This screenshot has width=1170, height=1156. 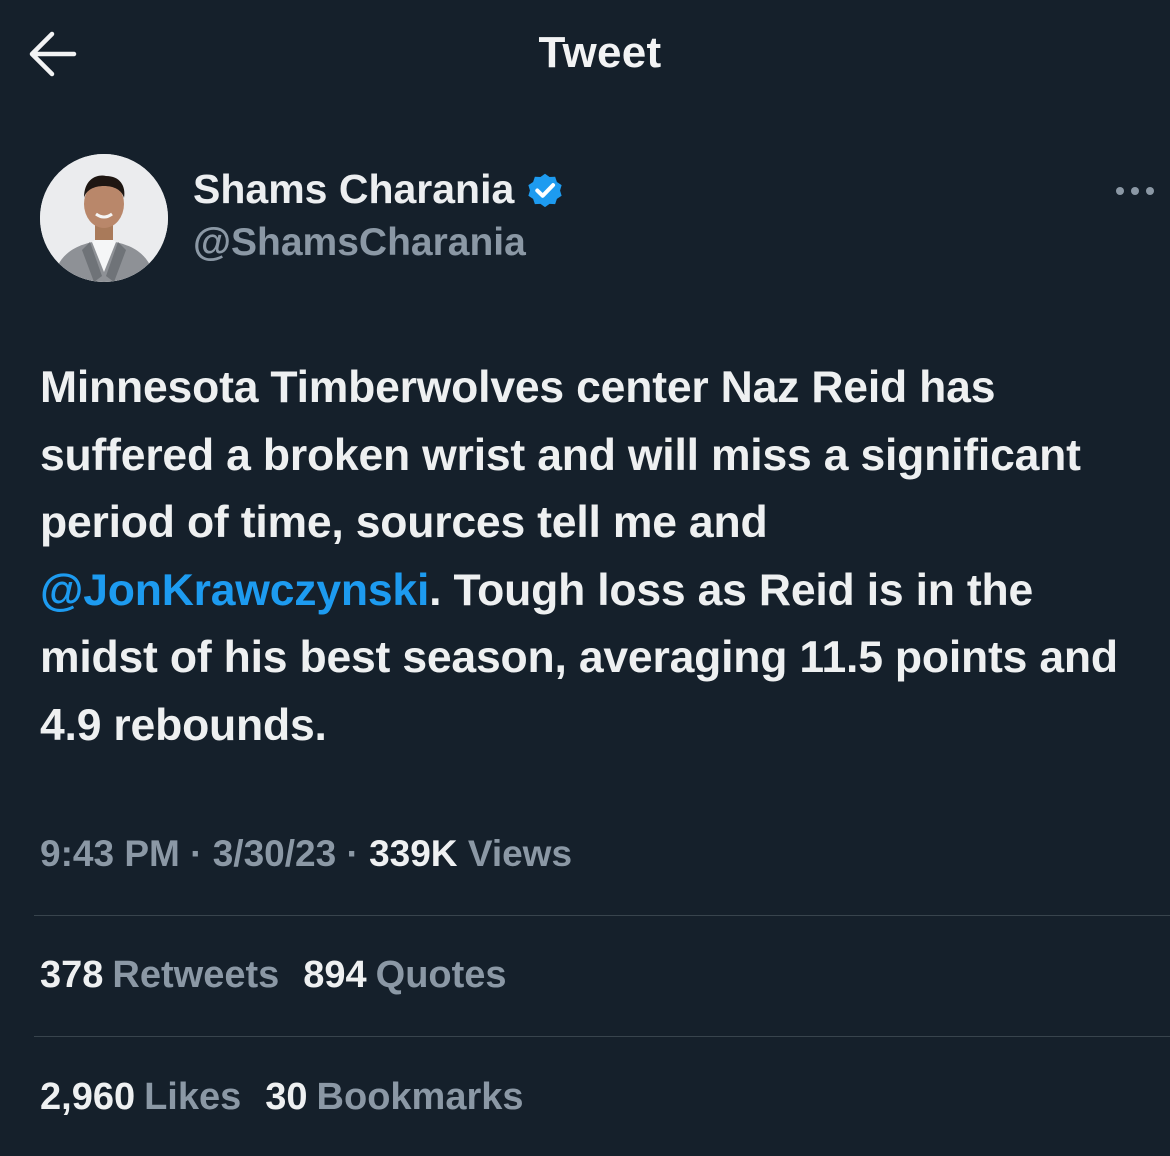 I want to click on retweets-count: 378, so click(x=72, y=975).